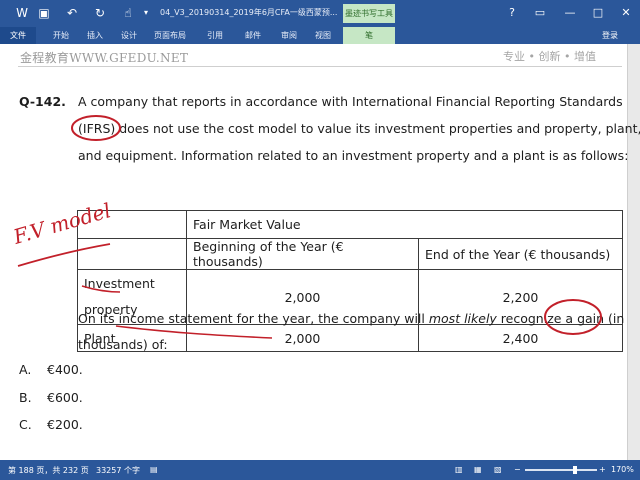  What do you see at coordinates (369, 13) in the screenshot?
I see `ink-tools-contextual-tab: 墨迹书写工具` at bounding box center [369, 13].